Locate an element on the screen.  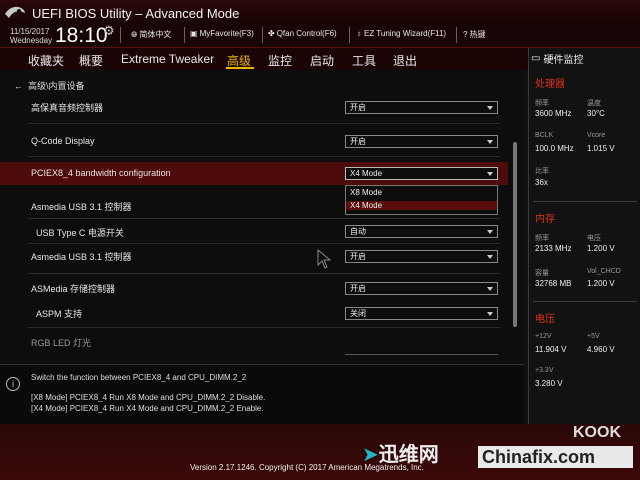
hotkey-button: ? 热键 is located at coordinates (474, 34).